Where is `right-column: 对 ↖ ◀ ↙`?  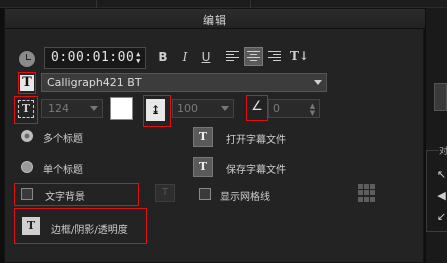
right-column: 对 ↖ ◀ ↙ is located at coordinates (436, 135).